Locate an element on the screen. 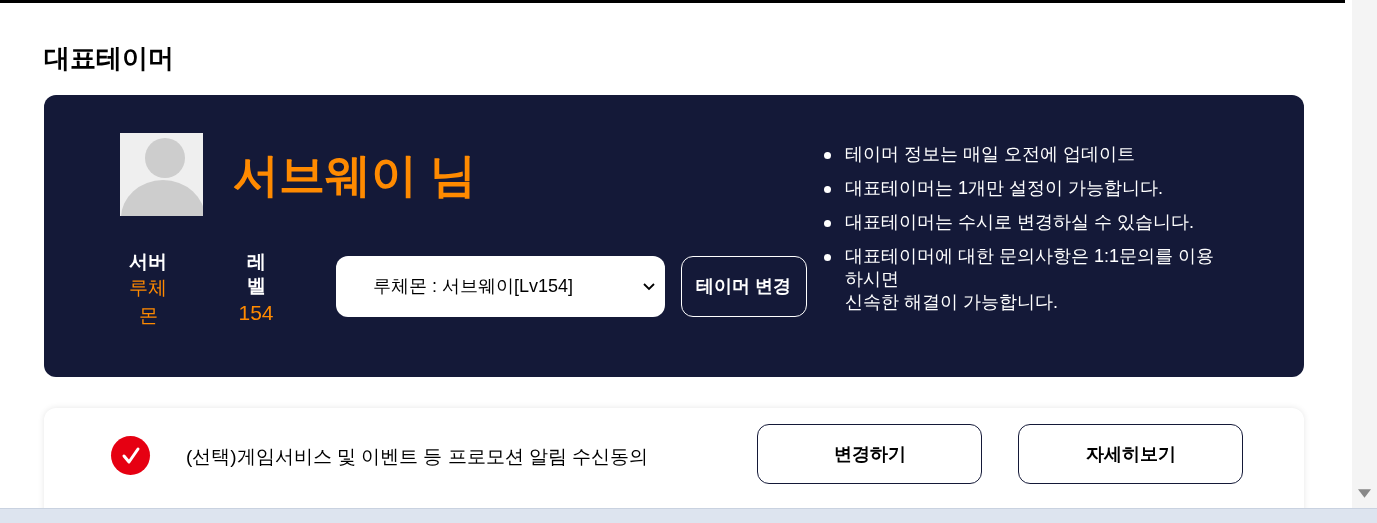 The width and height of the screenshot is (1377, 523). level-label: 레벨 is located at coordinates (256, 274).